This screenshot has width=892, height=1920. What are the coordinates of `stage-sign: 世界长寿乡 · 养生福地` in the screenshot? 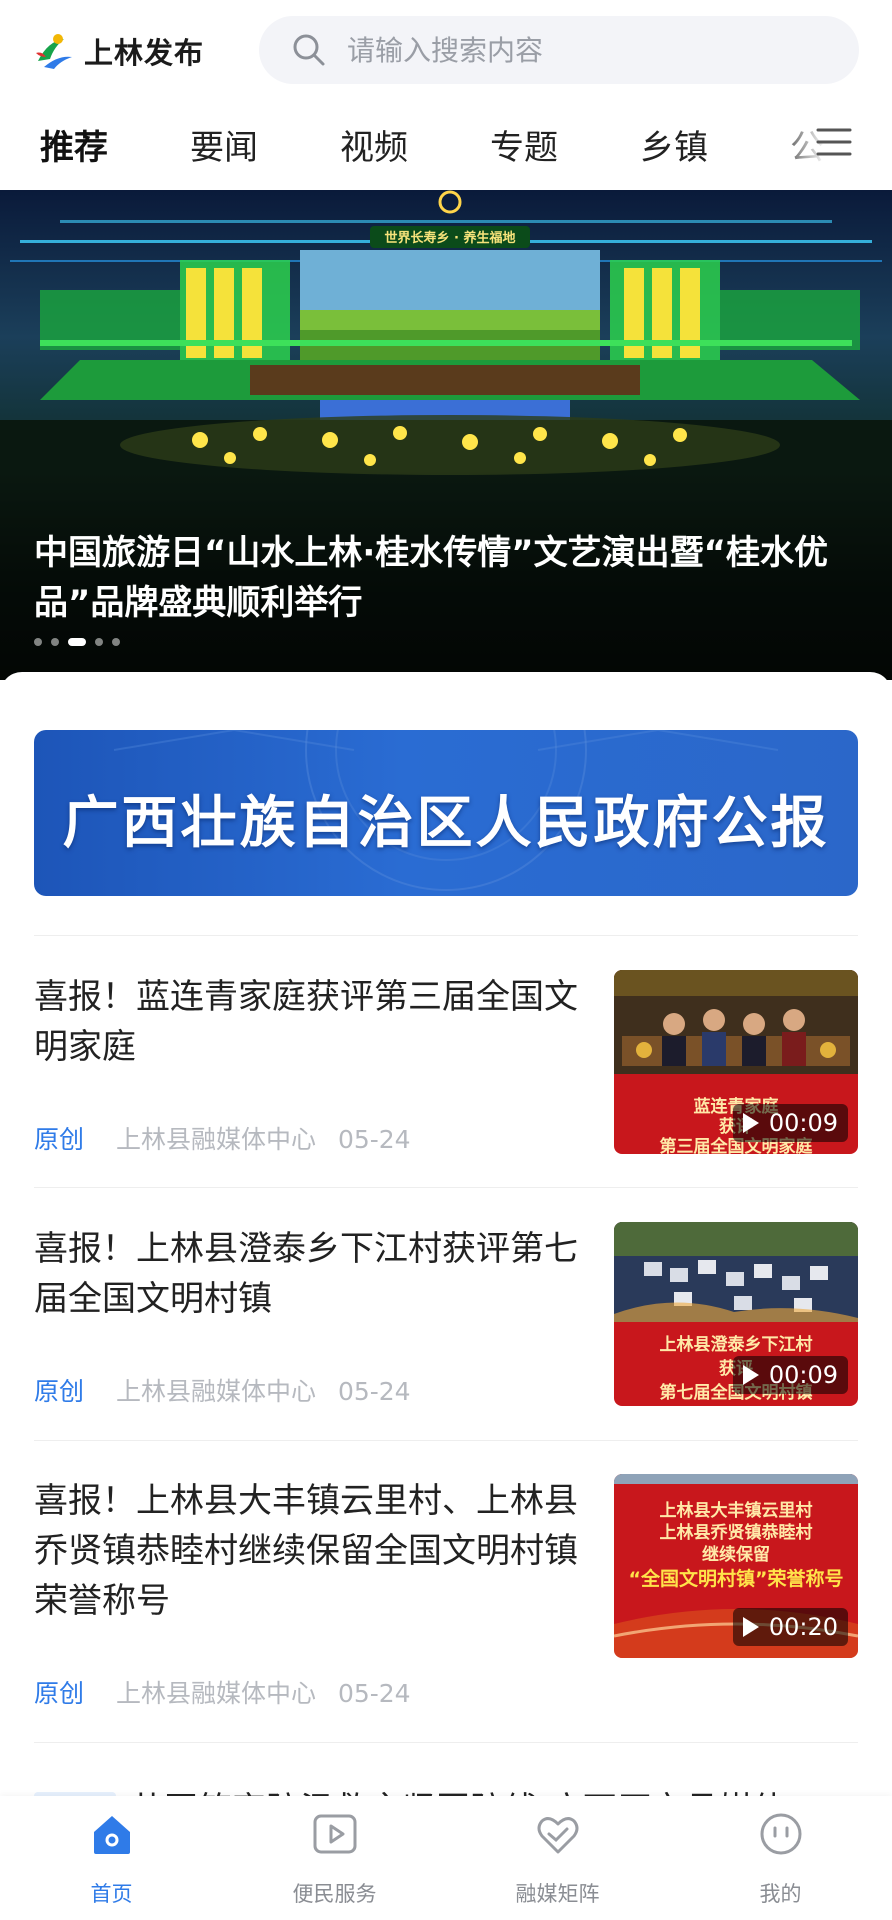 It's located at (450, 238).